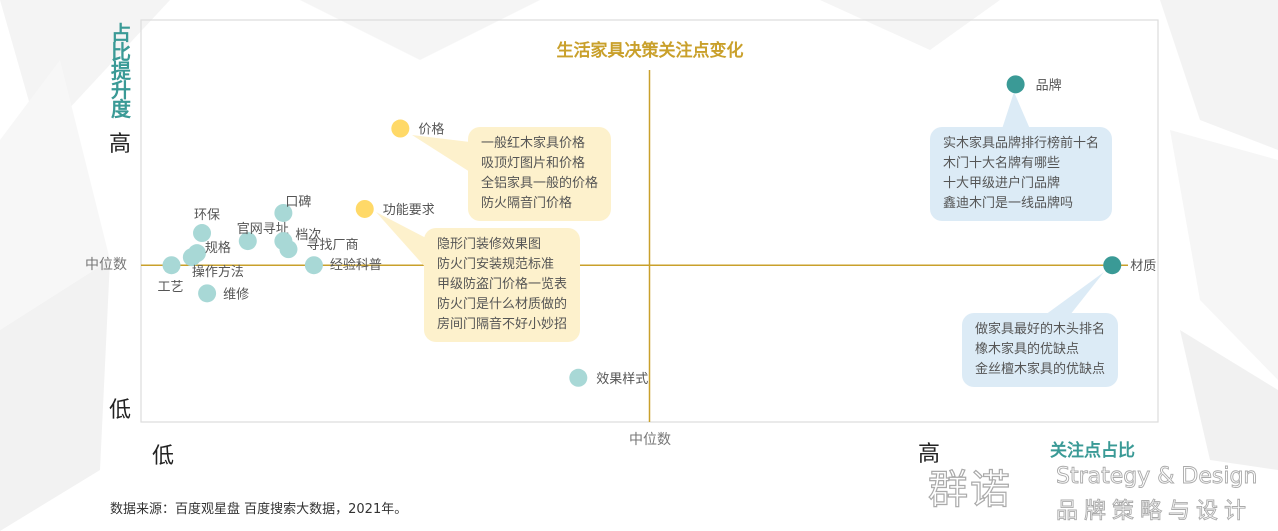 The height and width of the screenshot is (531, 1278). What do you see at coordinates (1157, 477) in the screenshot?
I see `logo-en: Strategy & Design` at bounding box center [1157, 477].